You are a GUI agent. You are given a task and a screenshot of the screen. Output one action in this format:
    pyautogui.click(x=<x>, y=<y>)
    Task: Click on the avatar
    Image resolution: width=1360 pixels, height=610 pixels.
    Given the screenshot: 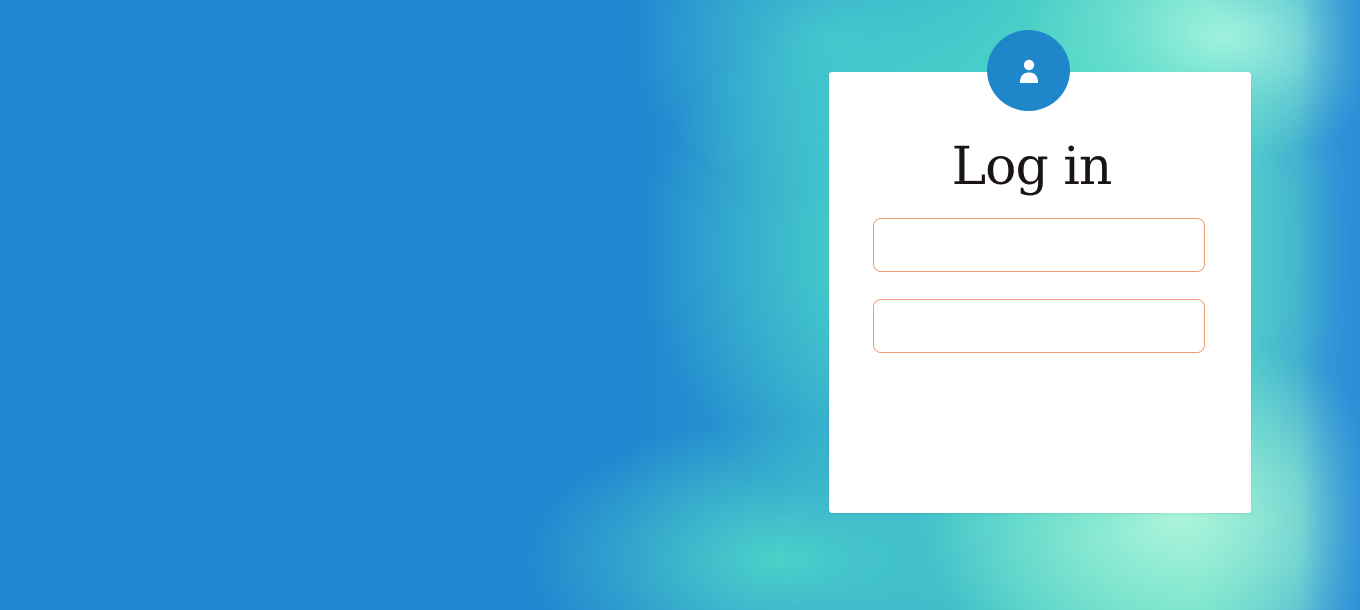 What is the action you would take?
    pyautogui.click(x=1028, y=70)
    